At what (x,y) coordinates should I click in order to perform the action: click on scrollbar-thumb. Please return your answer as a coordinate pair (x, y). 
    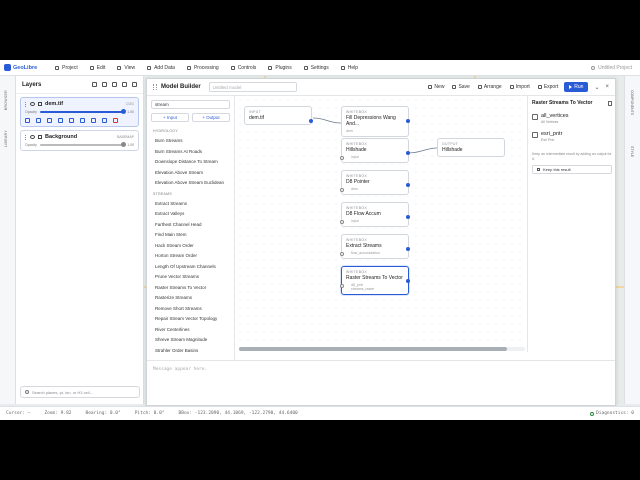
    Looking at the image, I should click on (373, 349).